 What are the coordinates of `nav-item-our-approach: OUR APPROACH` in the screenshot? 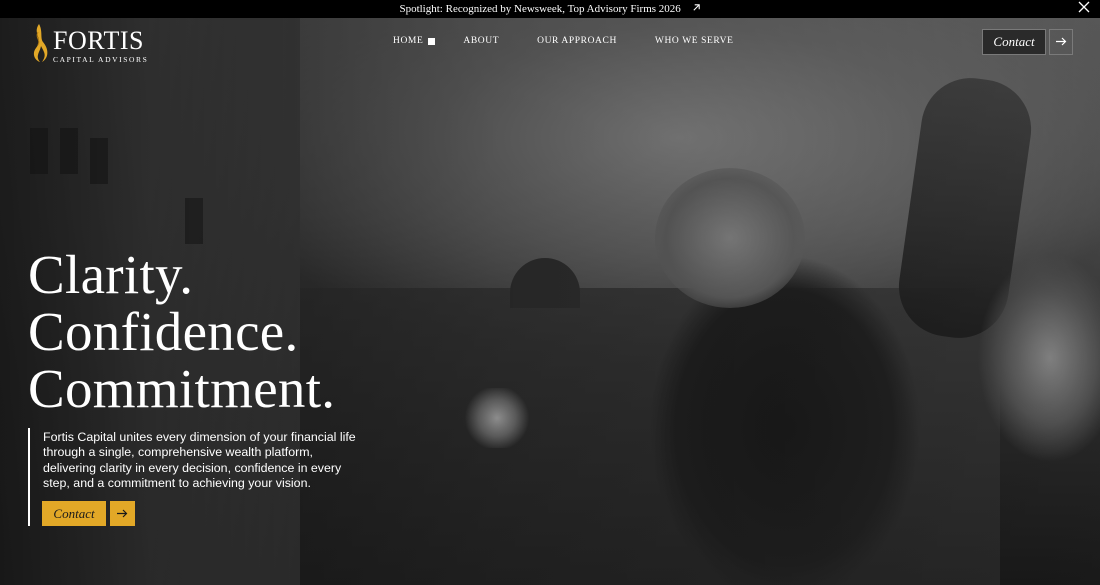 It's located at (577, 41).